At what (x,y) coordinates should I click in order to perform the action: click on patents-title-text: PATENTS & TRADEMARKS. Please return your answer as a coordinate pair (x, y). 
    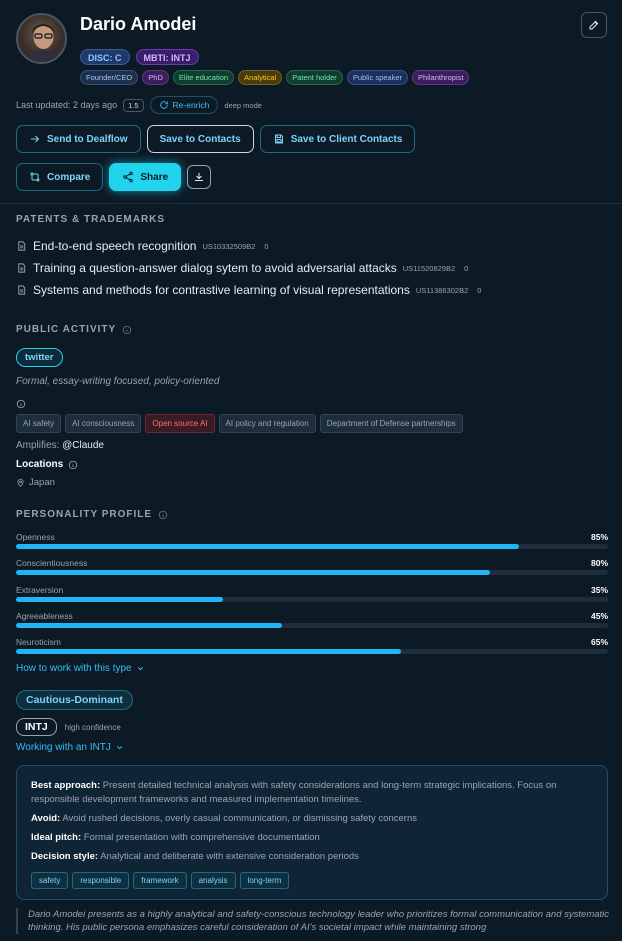
    Looking at the image, I should click on (91, 219).